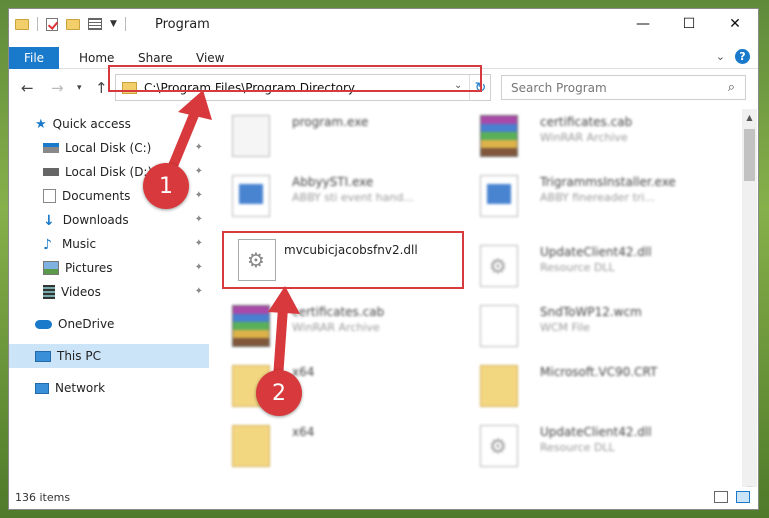 Image resolution: width=769 pixels, height=518 pixels. I want to click on nav-item-music: ♪ Music ✦, so click(109, 244).